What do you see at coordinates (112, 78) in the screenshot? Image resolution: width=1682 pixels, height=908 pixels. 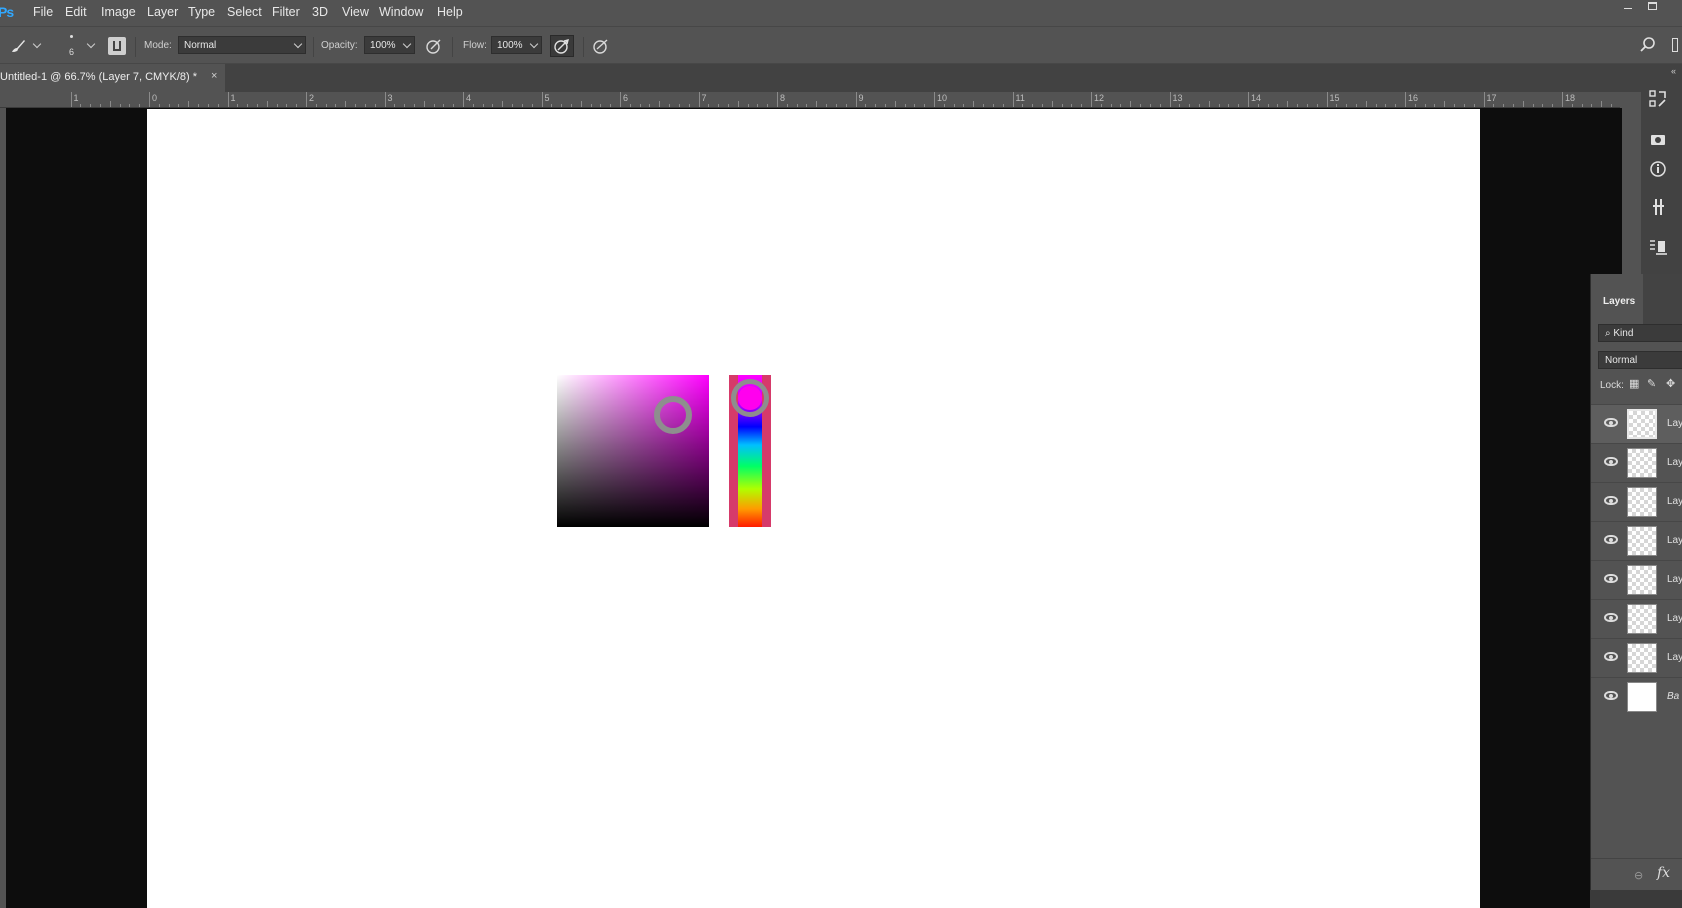 I see `document-tab: Untitled-1 @ 66.7% (Layer 7, CMYK/8) * ×` at bounding box center [112, 78].